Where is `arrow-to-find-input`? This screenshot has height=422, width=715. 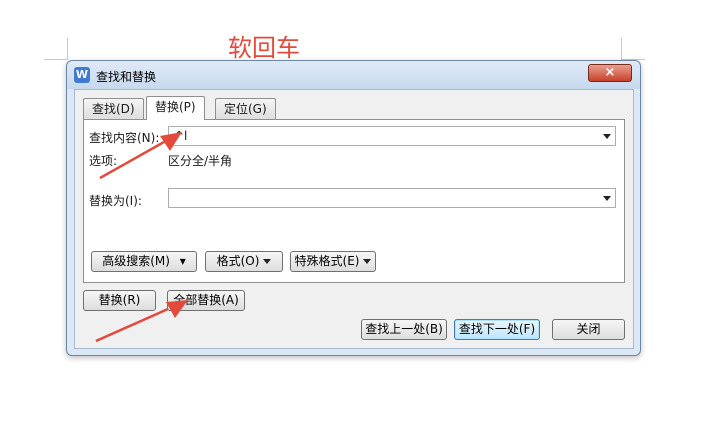 arrow-to-find-input is located at coordinates (140, 156).